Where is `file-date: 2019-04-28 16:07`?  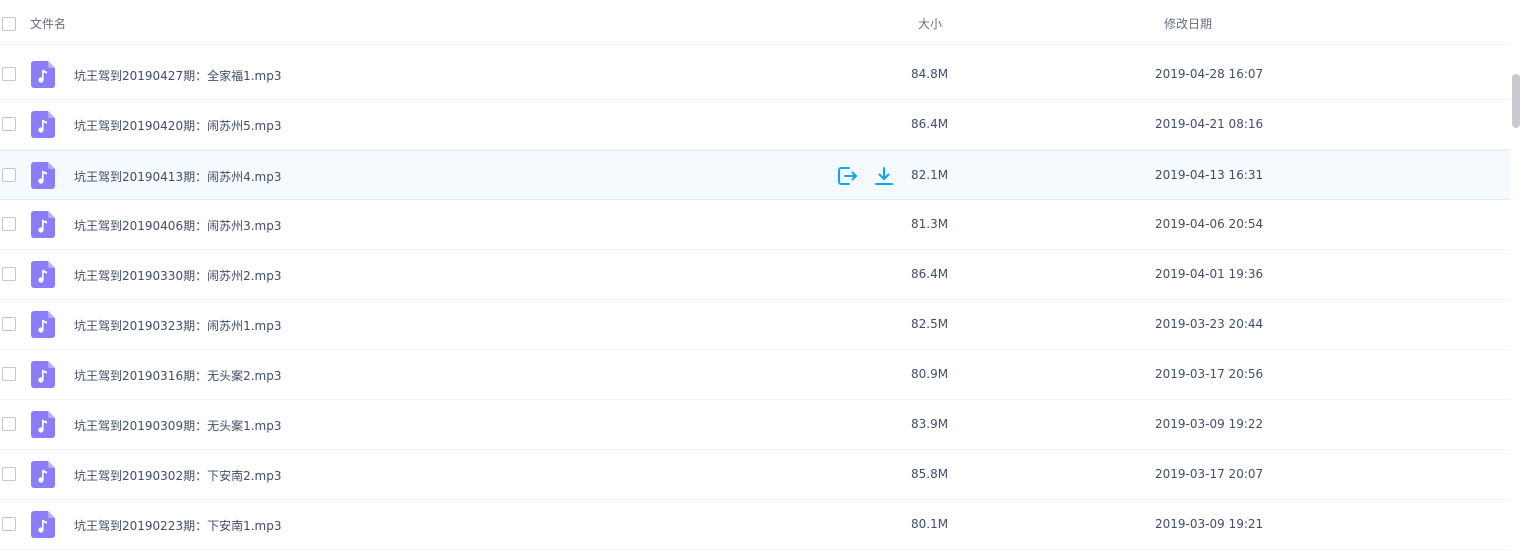
file-date: 2019-04-28 16:07 is located at coordinates (1209, 74).